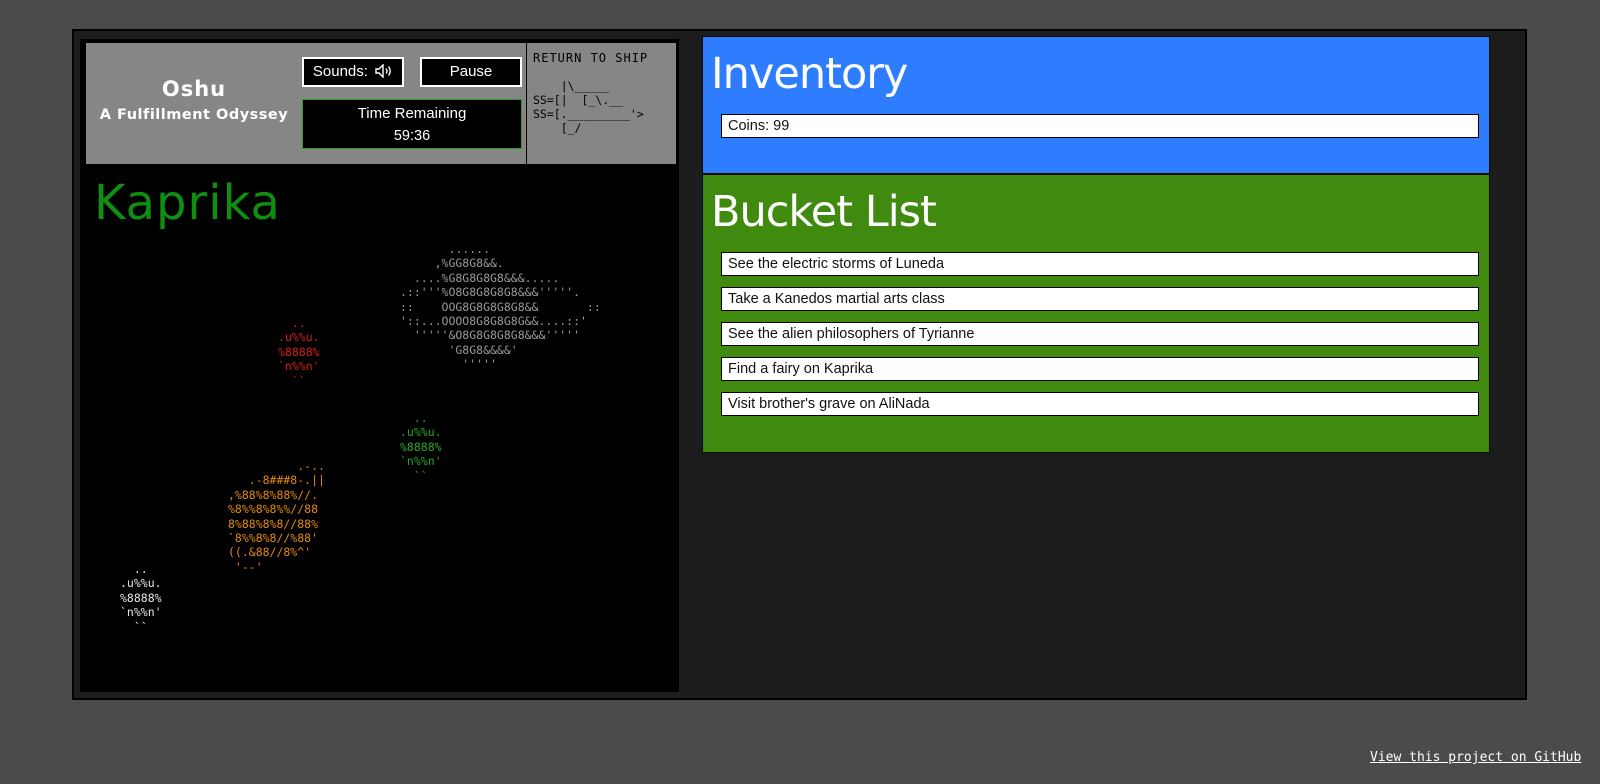 The height and width of the screenshot is (784, 1600). I want to click on sounds-toggle-button: Sounds:, so click(353, 72).